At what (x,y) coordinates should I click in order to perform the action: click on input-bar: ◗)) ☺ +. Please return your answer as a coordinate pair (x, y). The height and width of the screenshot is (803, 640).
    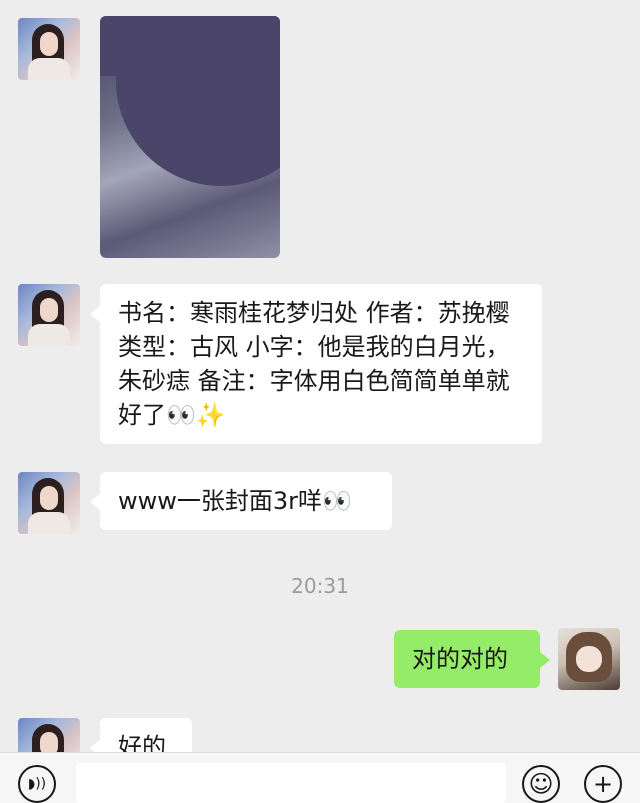
    Looking at the image, I should click on (320, 777).